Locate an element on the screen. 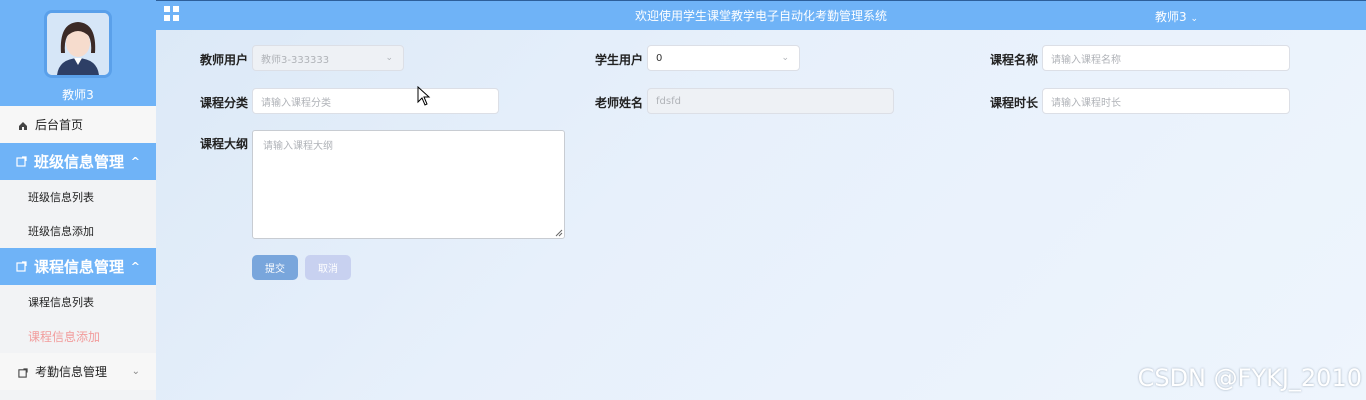  course-category-input: 请输入课程分类 is located at coordinates (375, 101).